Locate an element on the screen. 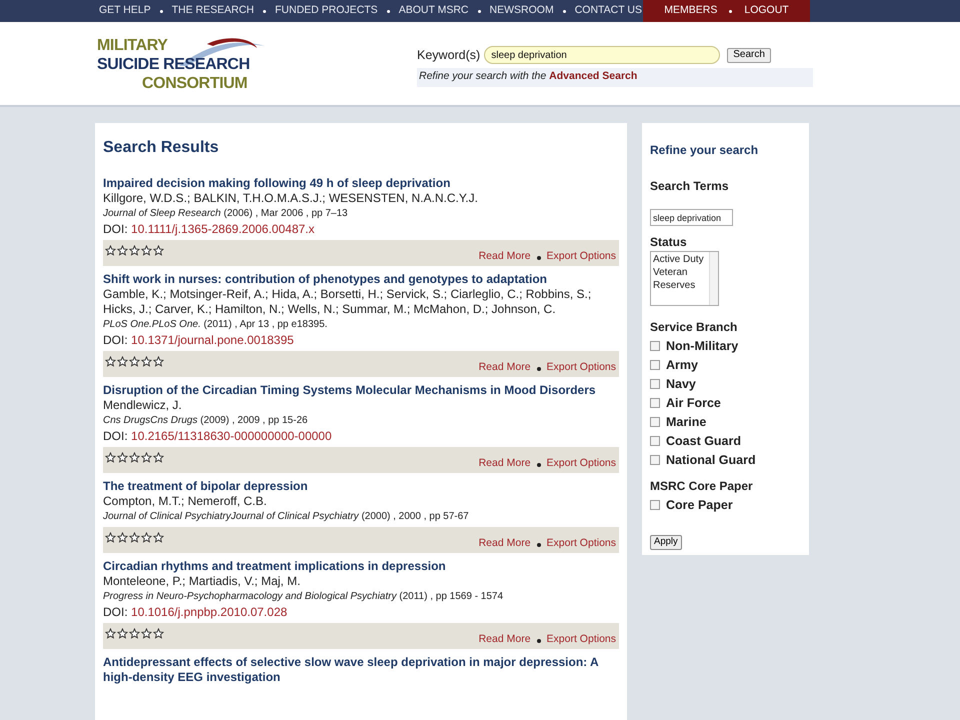 This screenshot has height=720, width=960. result-doi: DOI: 10.1111/j.1365-2869.2006.00487.x is located at coordinates (209, 229).